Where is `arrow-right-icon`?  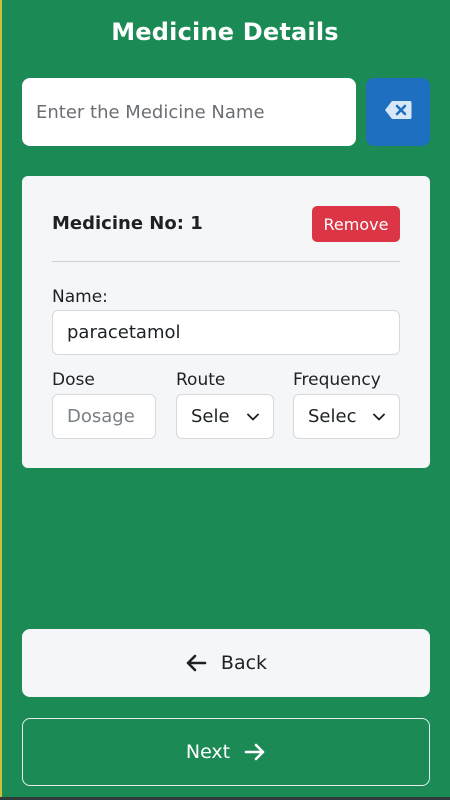
arrow-right-icon is located at coordinates (255, 752).